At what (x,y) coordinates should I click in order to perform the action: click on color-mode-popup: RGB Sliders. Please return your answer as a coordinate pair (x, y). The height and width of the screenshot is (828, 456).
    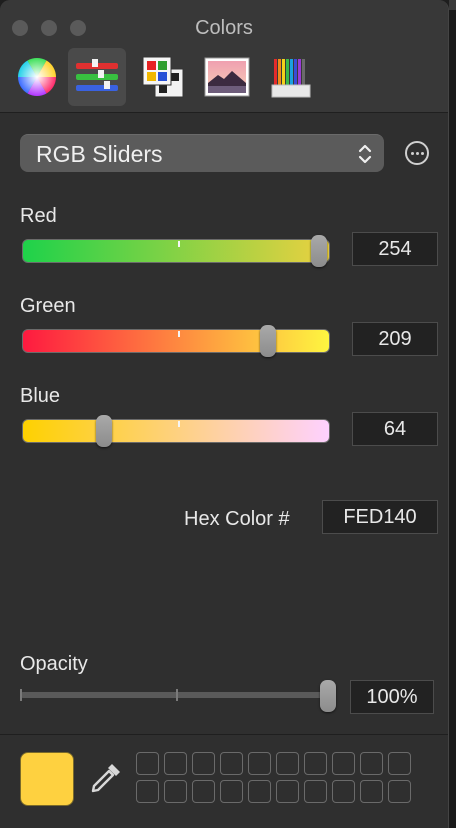
    Looking at the image, I should click on (202, 153).